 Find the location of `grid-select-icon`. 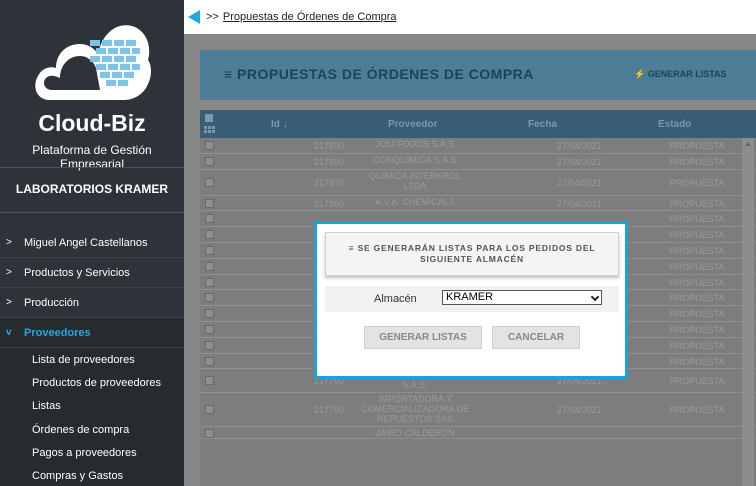

grid-select-icon is located at coordinates (210, 124).